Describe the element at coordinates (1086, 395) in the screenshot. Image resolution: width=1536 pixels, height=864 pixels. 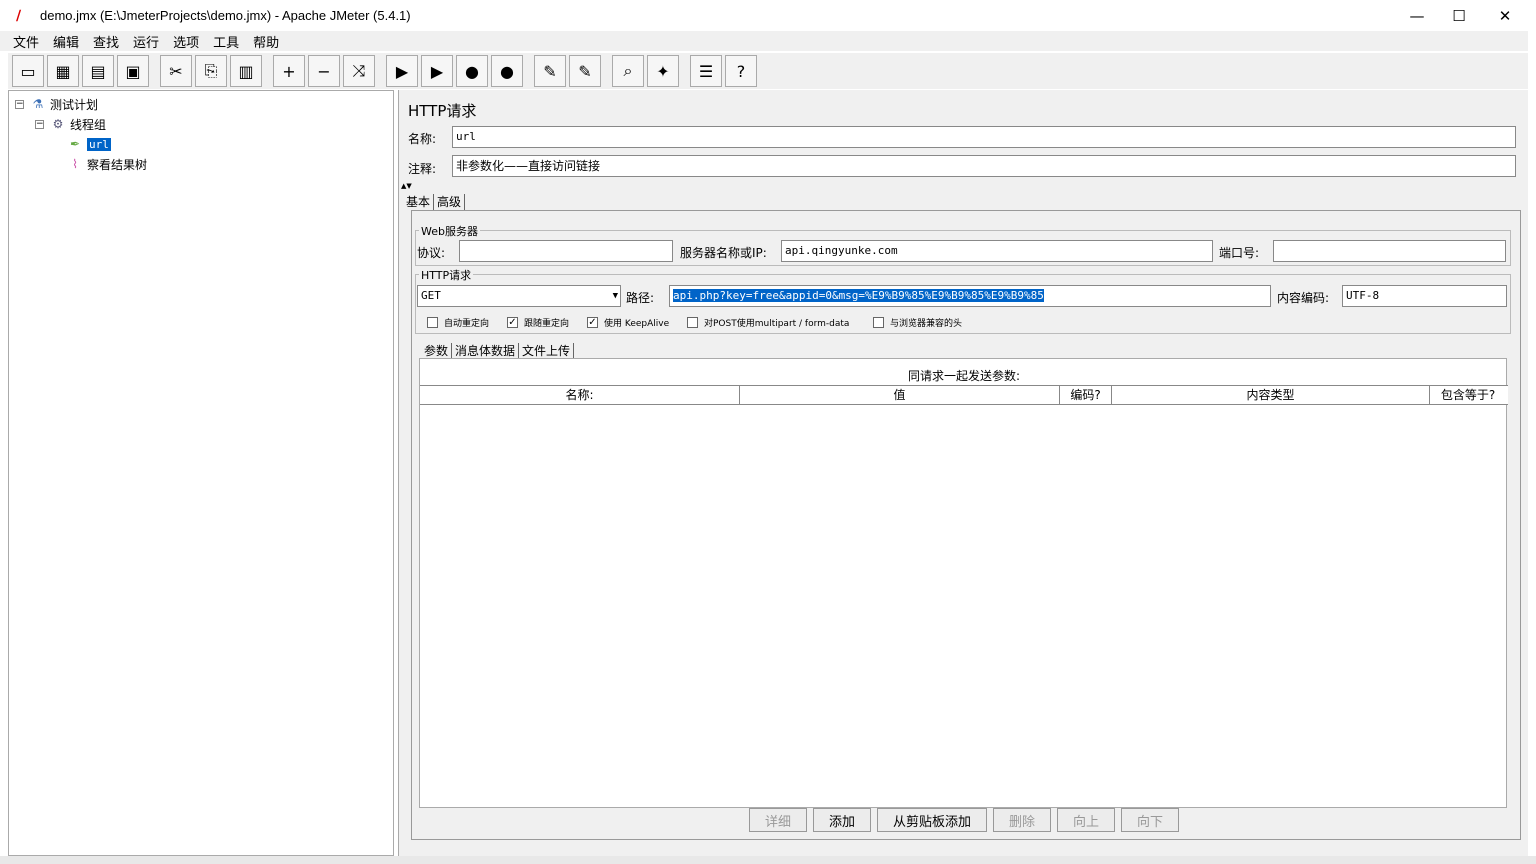
I see `column-encode: 编码?` at that location.